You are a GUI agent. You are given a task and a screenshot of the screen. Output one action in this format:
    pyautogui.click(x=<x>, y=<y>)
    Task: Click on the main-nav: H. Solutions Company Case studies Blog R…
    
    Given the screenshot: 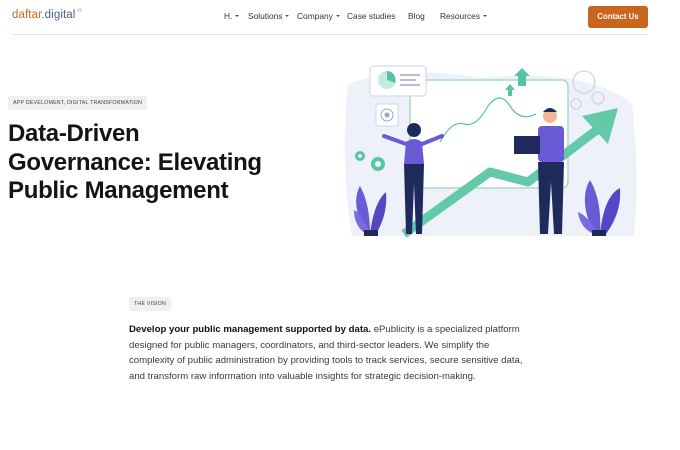 What is the action you would take?
    pyautogui.click(x=340, y=18)
    